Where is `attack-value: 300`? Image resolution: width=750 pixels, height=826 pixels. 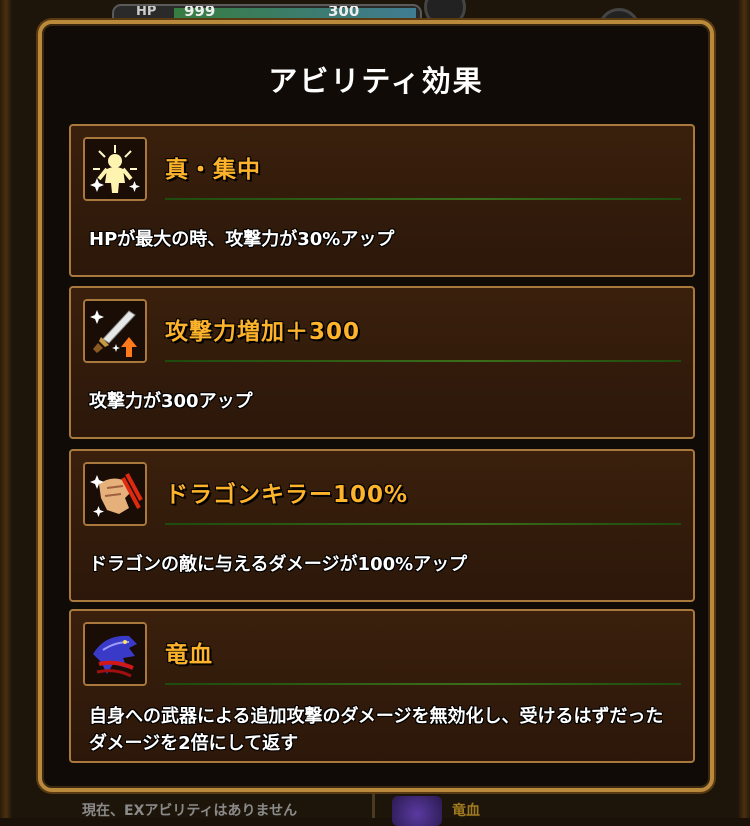
attack-value: 300 is located at coordinates (344, 12).